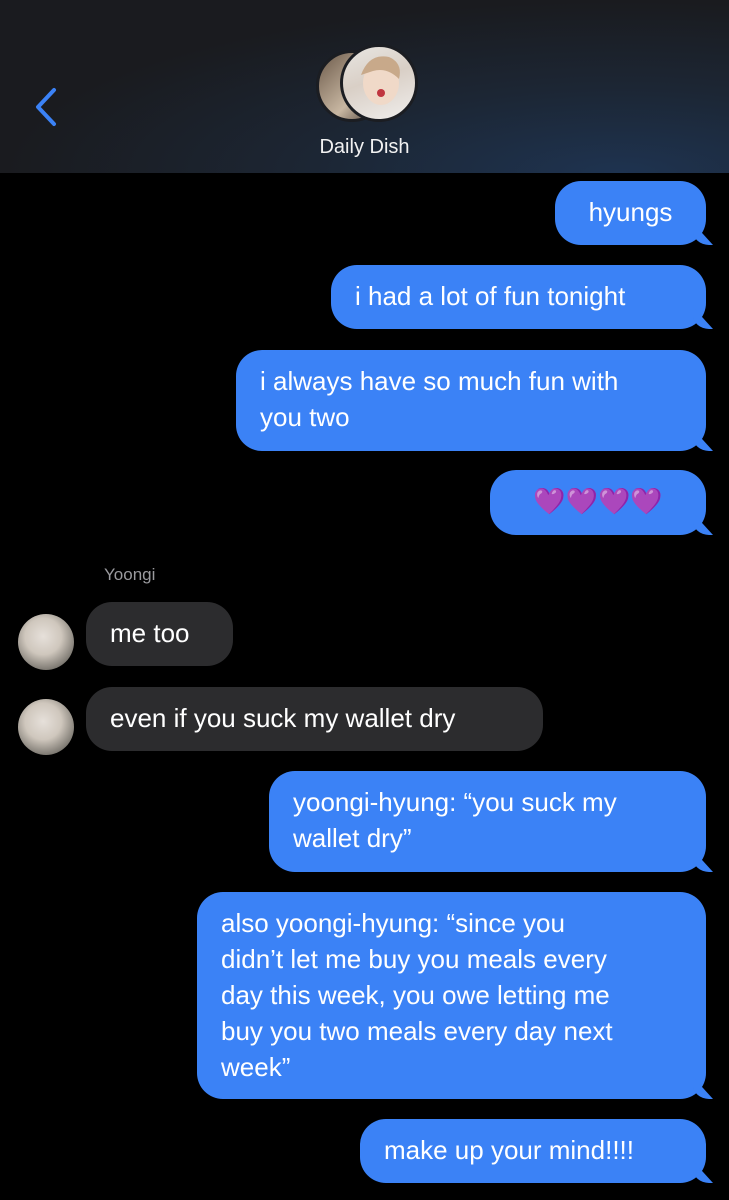 Image resolution: width=729 pixels, height=1200 pixels. I want to click on message-text: hyungs, so click(630, 212).